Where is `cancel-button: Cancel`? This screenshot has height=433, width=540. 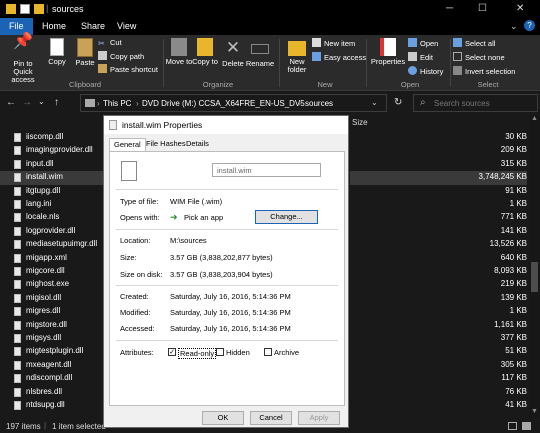
cancel-button: Cancel is located at coordinates (271, 418).